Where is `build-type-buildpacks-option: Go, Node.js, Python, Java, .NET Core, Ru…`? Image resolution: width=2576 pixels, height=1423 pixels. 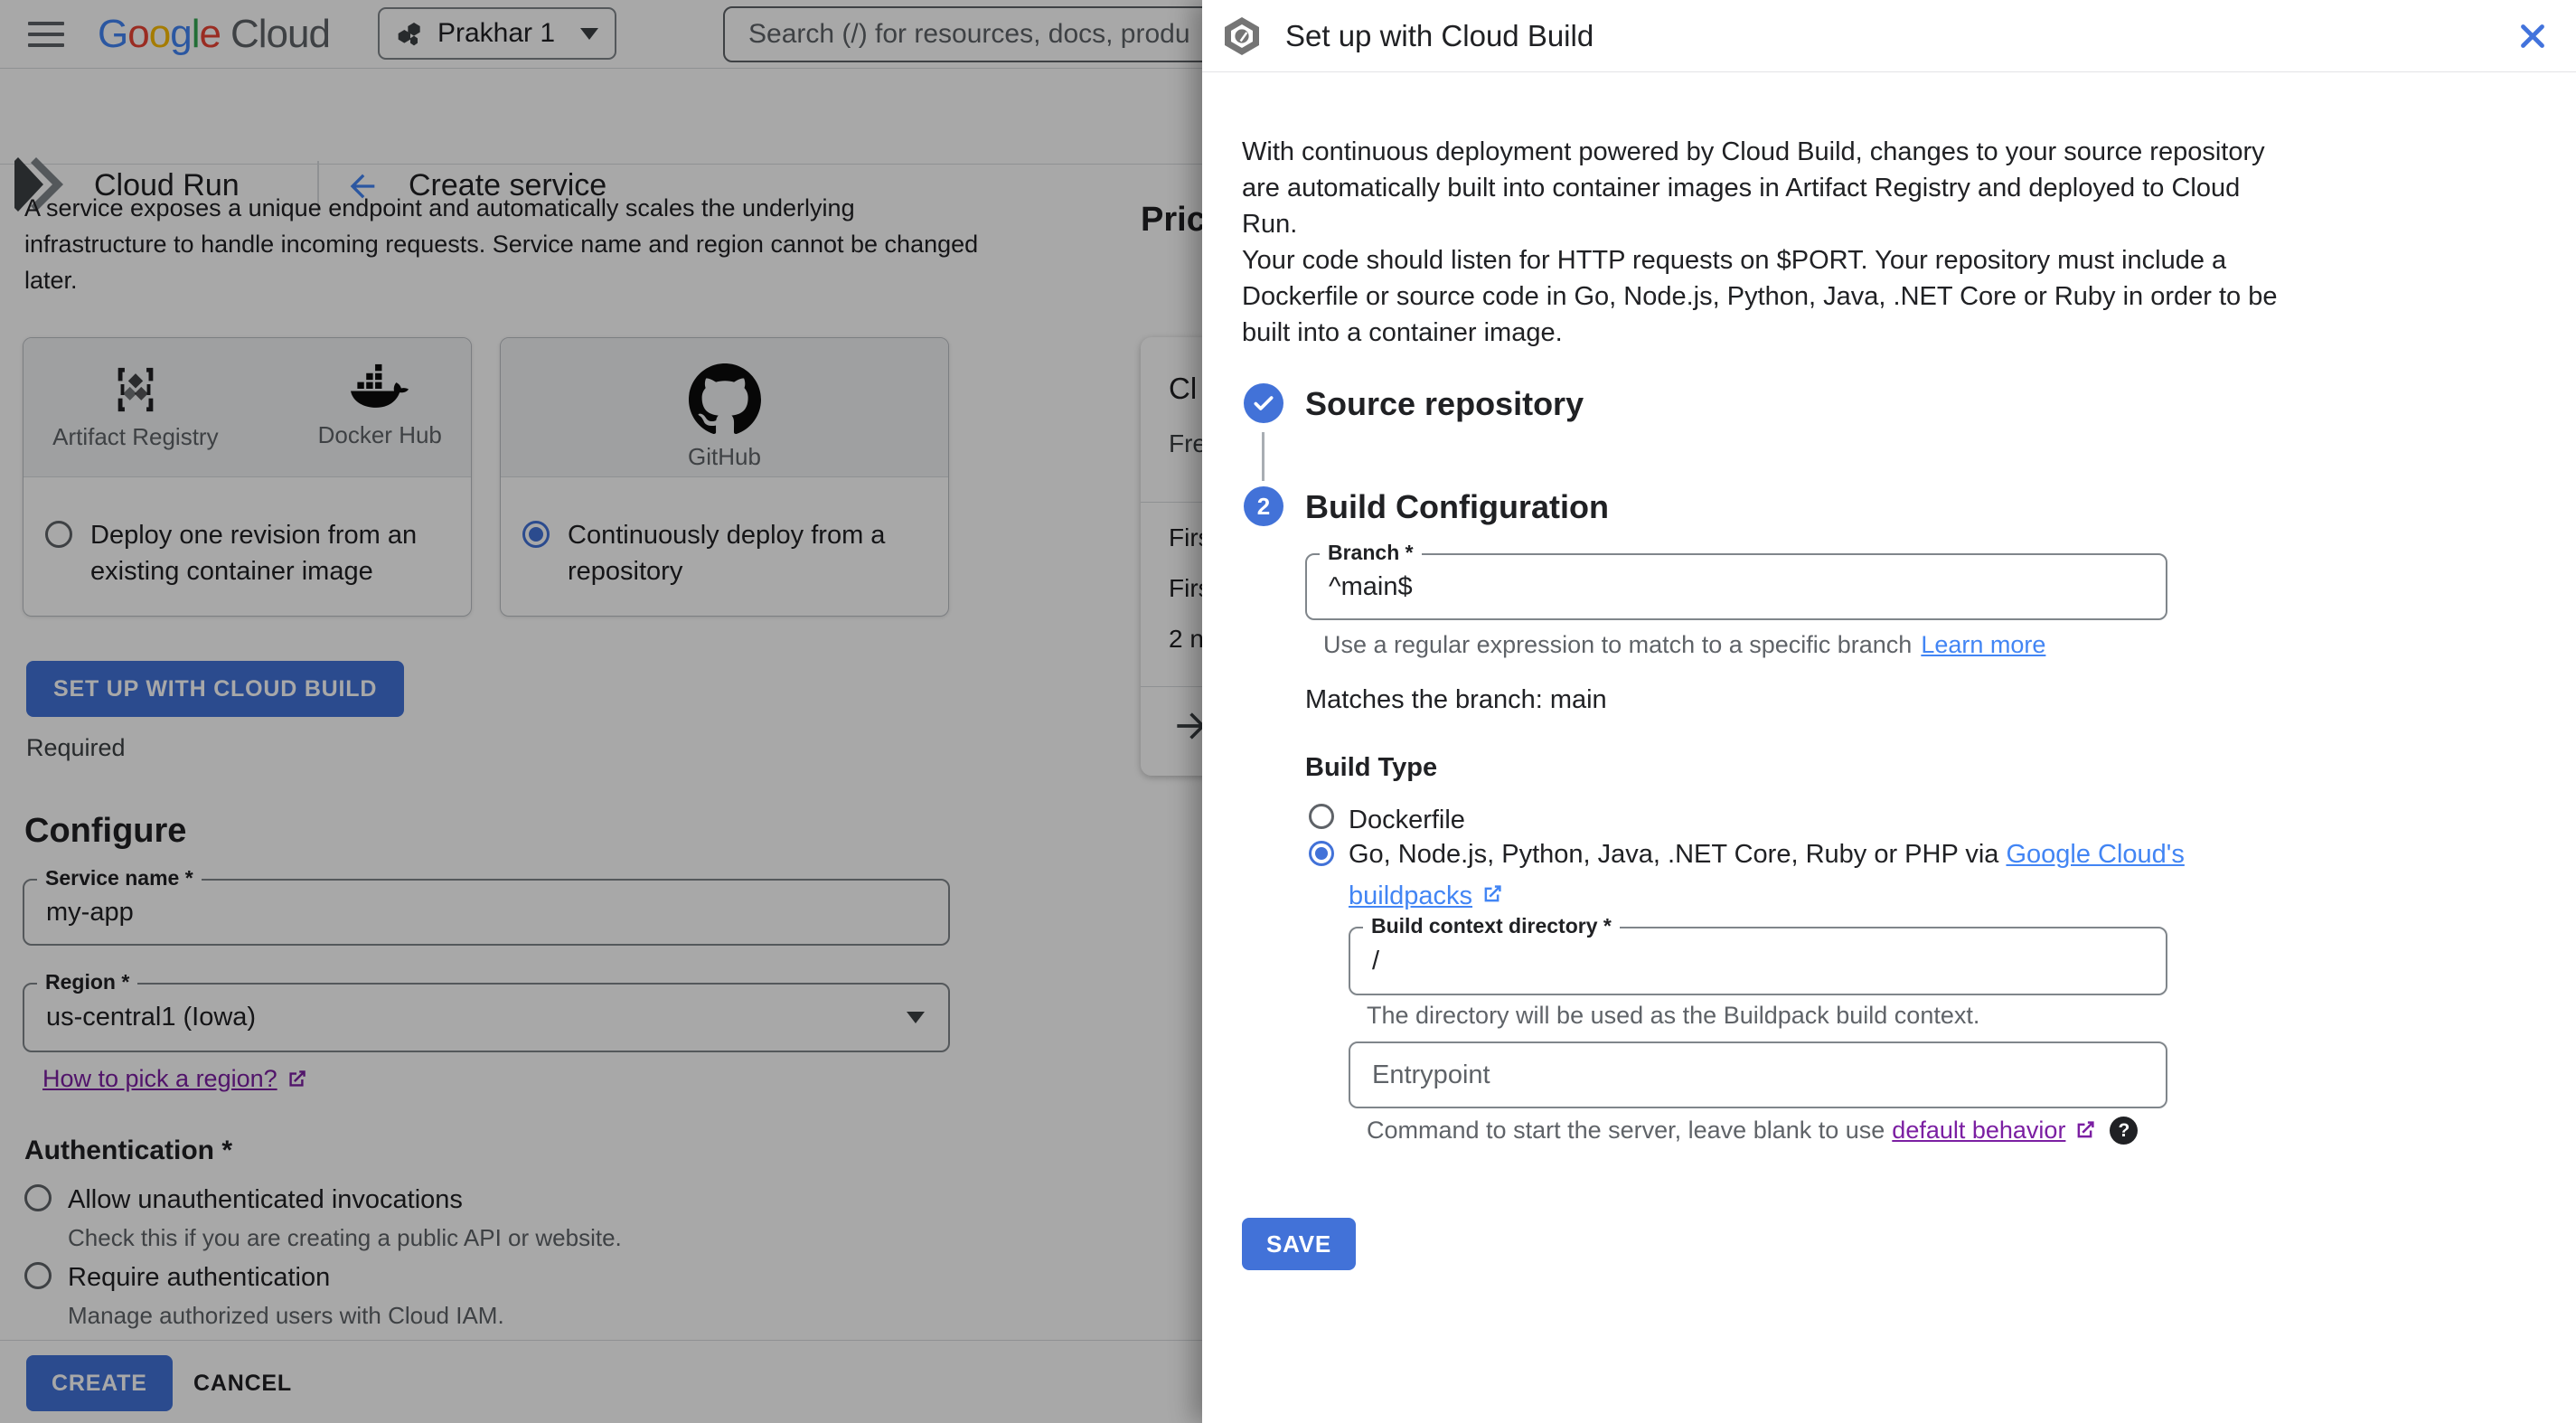
build-type-buildpacks-option: Go, Node.js, Python, Java, .NET Core, Ru… is located at coordinates (1747, 875).